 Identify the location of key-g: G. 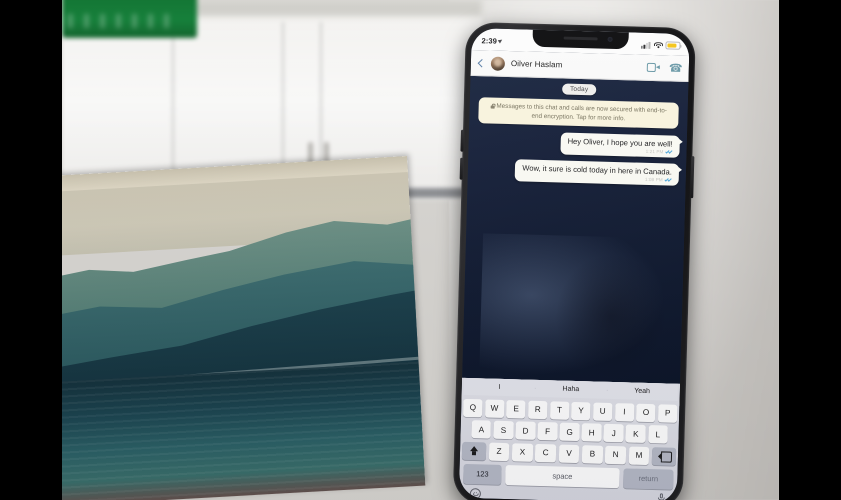
(569, 432).